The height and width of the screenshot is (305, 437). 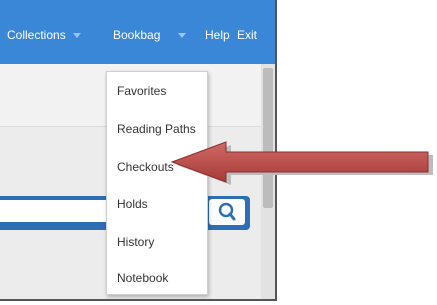 I want to click on search-button, so click(x=227, y=212).